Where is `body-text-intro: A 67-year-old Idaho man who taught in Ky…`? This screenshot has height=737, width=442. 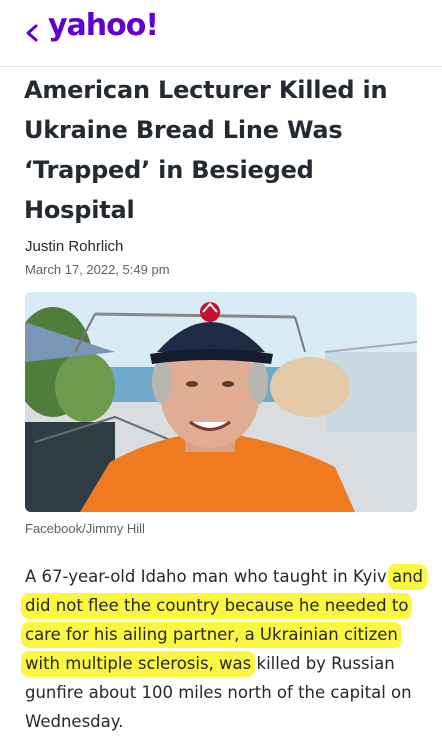
body-text-intro: A 67-year-old Idaho man who taught in Ky… is located at coordinates (208, 576).